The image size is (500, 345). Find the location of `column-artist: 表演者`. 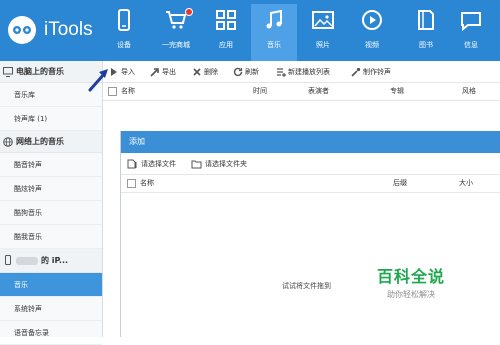

column-artist: 表演者 is located at coordinates (318, 91).